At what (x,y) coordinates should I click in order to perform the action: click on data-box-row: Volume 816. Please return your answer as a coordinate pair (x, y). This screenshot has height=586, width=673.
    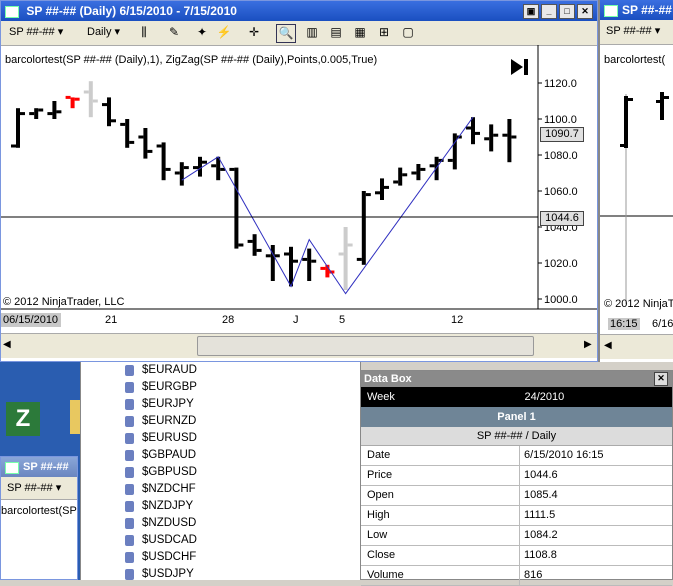
    Looking at the image, I should click on (516, 576).